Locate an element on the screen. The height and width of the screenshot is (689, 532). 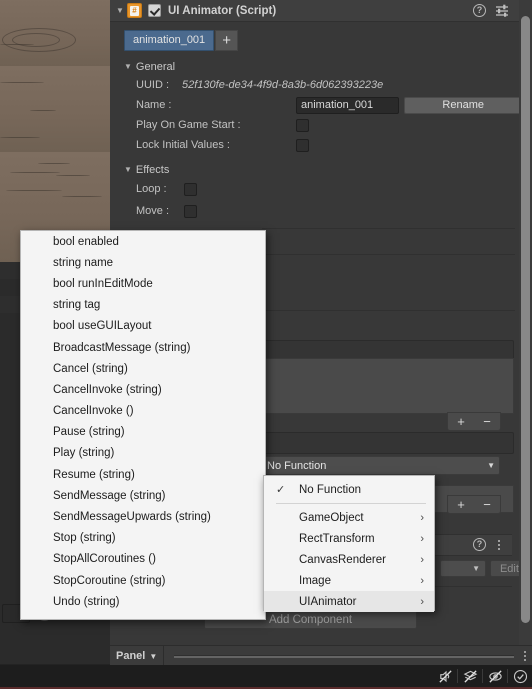
lock-initial-values-row: Lock Initial Values : is located at coordinates (323, 145).